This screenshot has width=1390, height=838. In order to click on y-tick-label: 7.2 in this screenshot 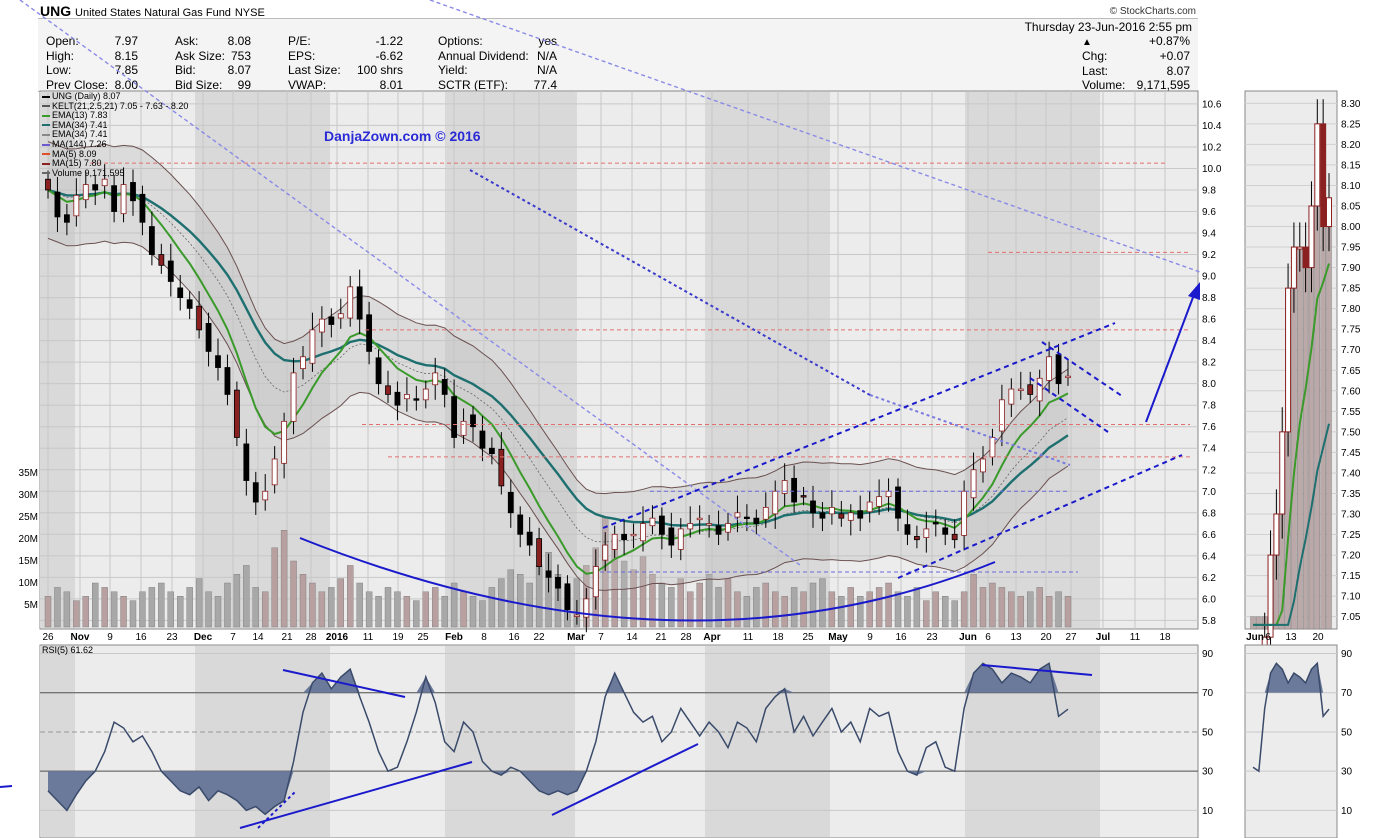, I will do `click(1209, 470)`.